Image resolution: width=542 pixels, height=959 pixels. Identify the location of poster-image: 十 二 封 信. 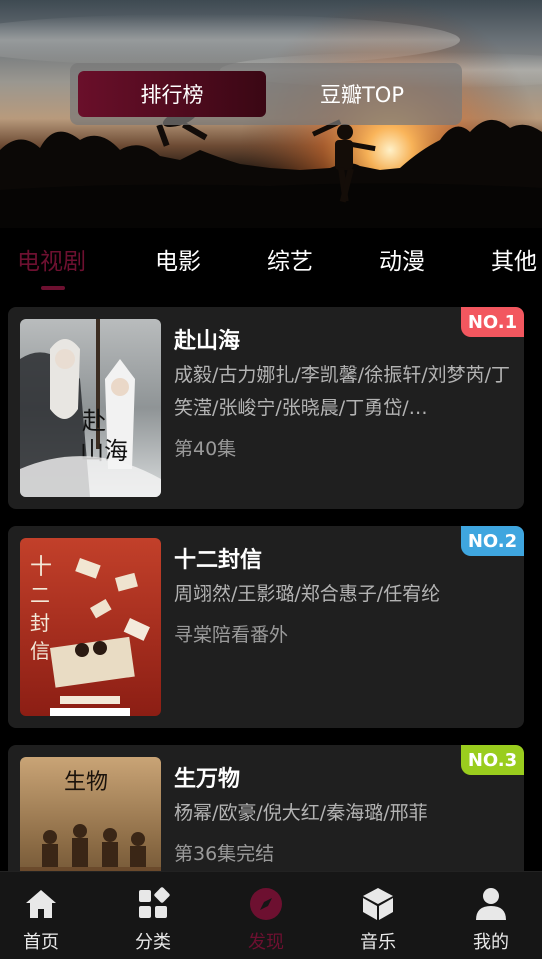
(90, 627).